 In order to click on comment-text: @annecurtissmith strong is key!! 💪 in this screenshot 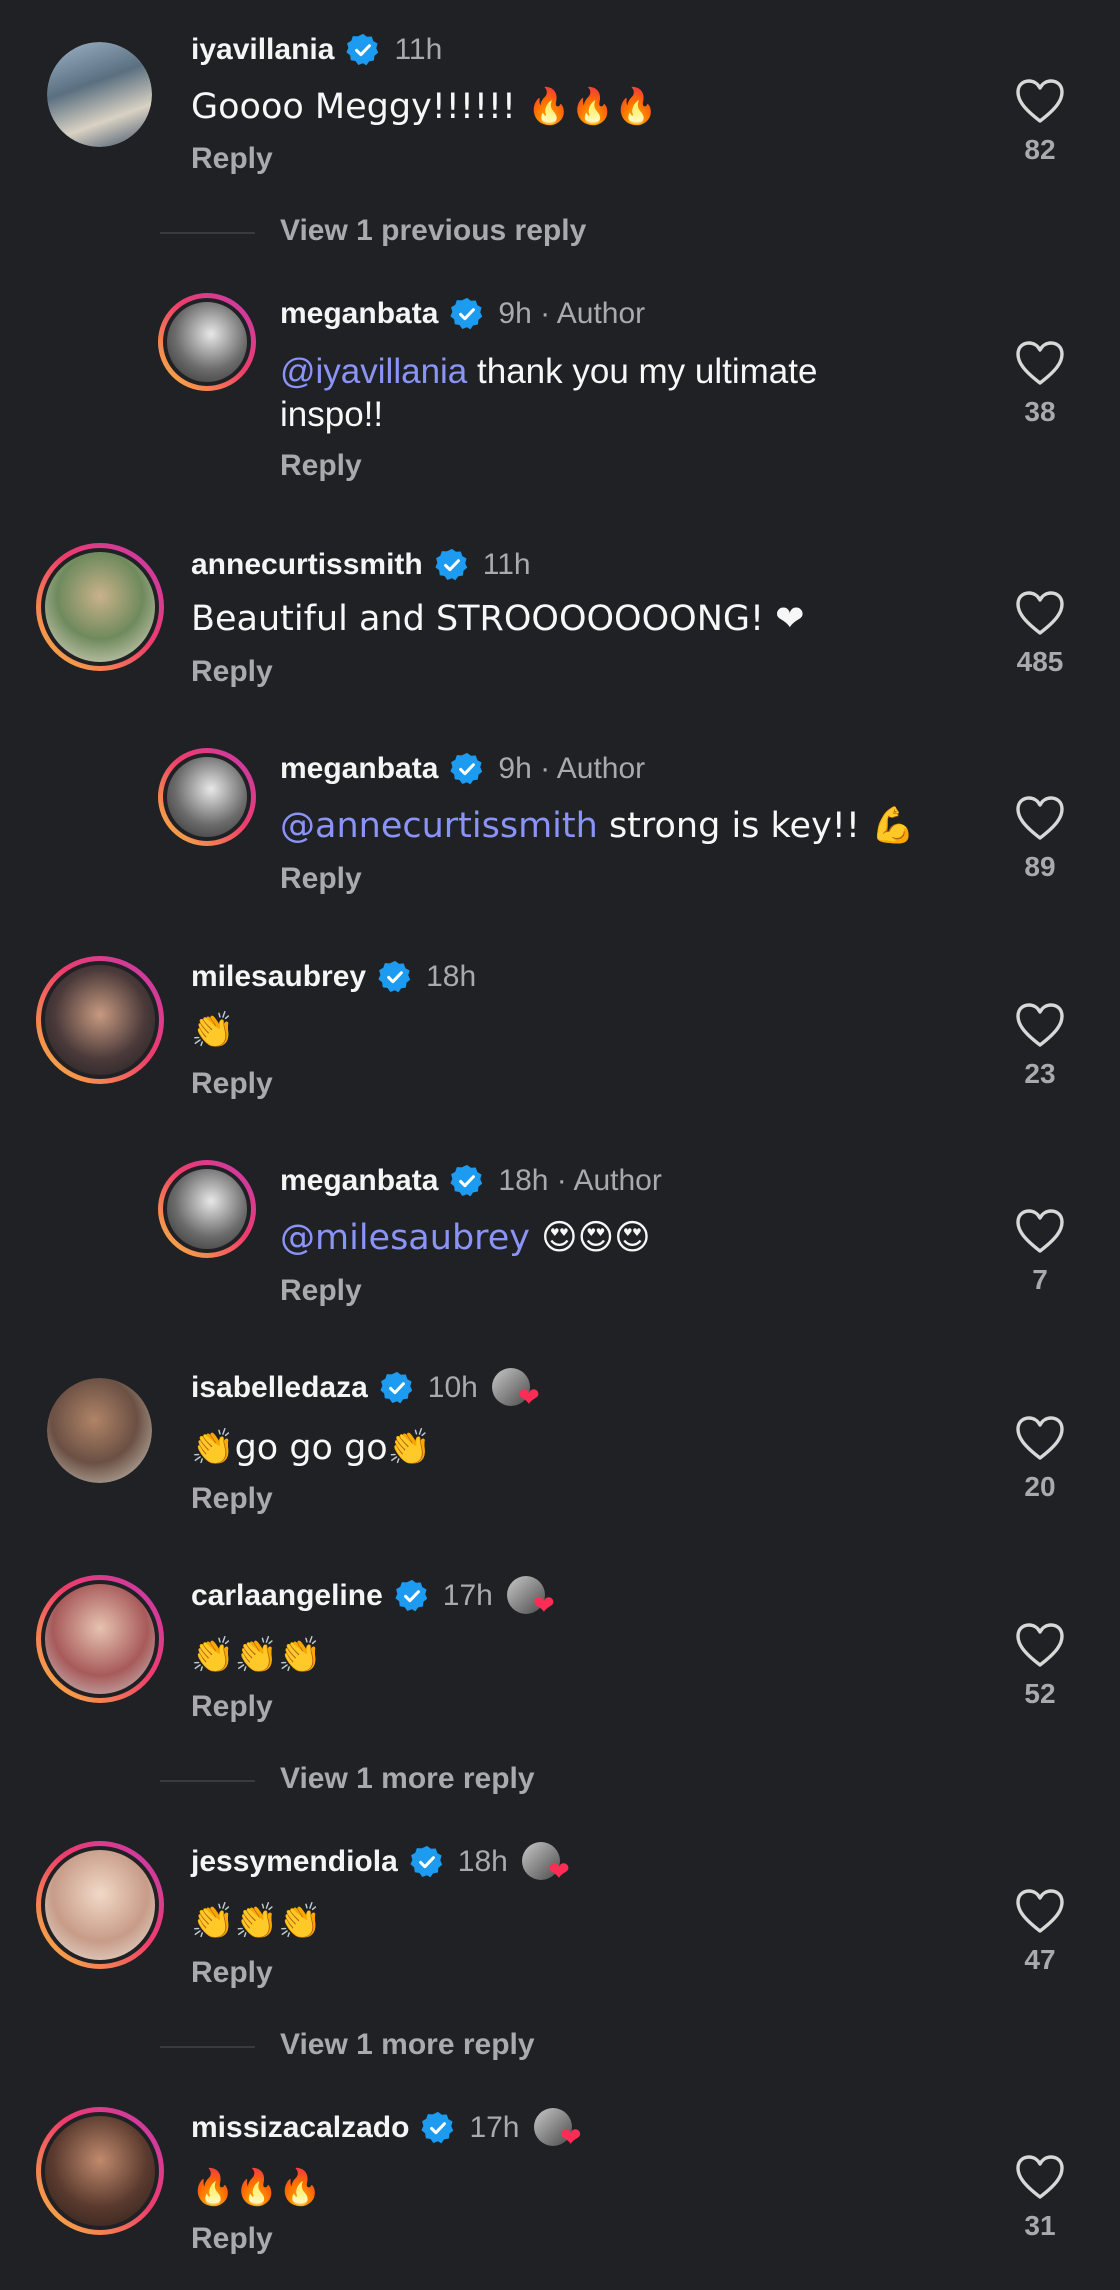, I will do `click(597, 826)`.